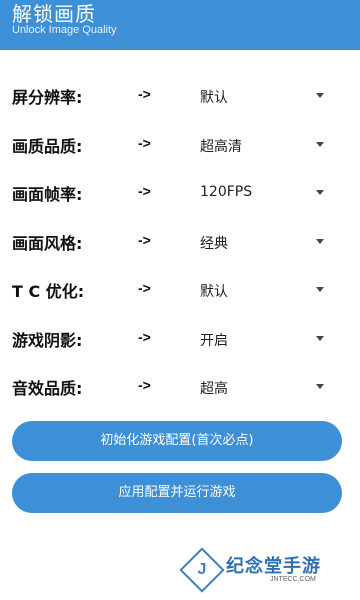  What do you see at coordinates (263, 144) in the screenshot?
I see `quality-dropdown: 超高清` at bounding box center [263, 144].